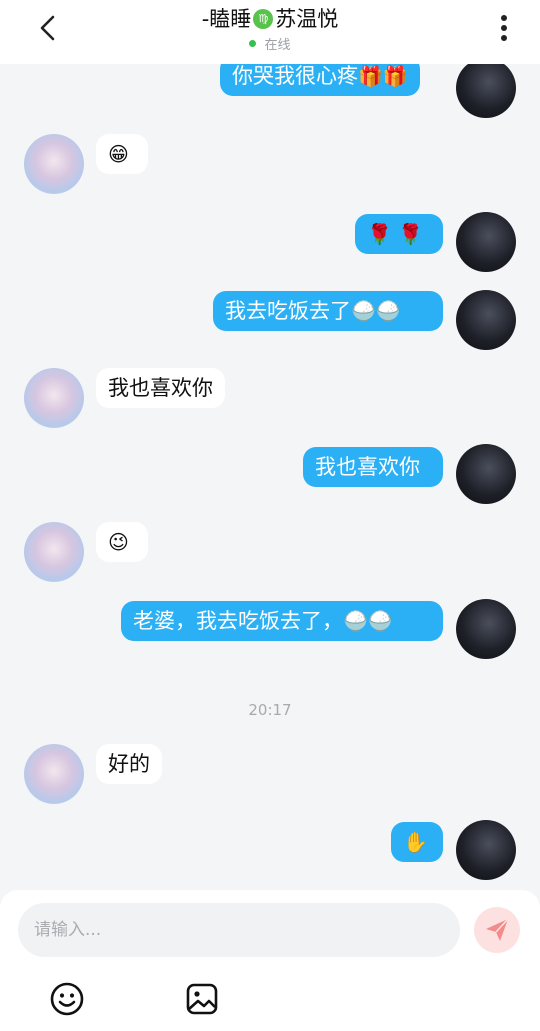  I want to click on send-button, so click(497, 930).